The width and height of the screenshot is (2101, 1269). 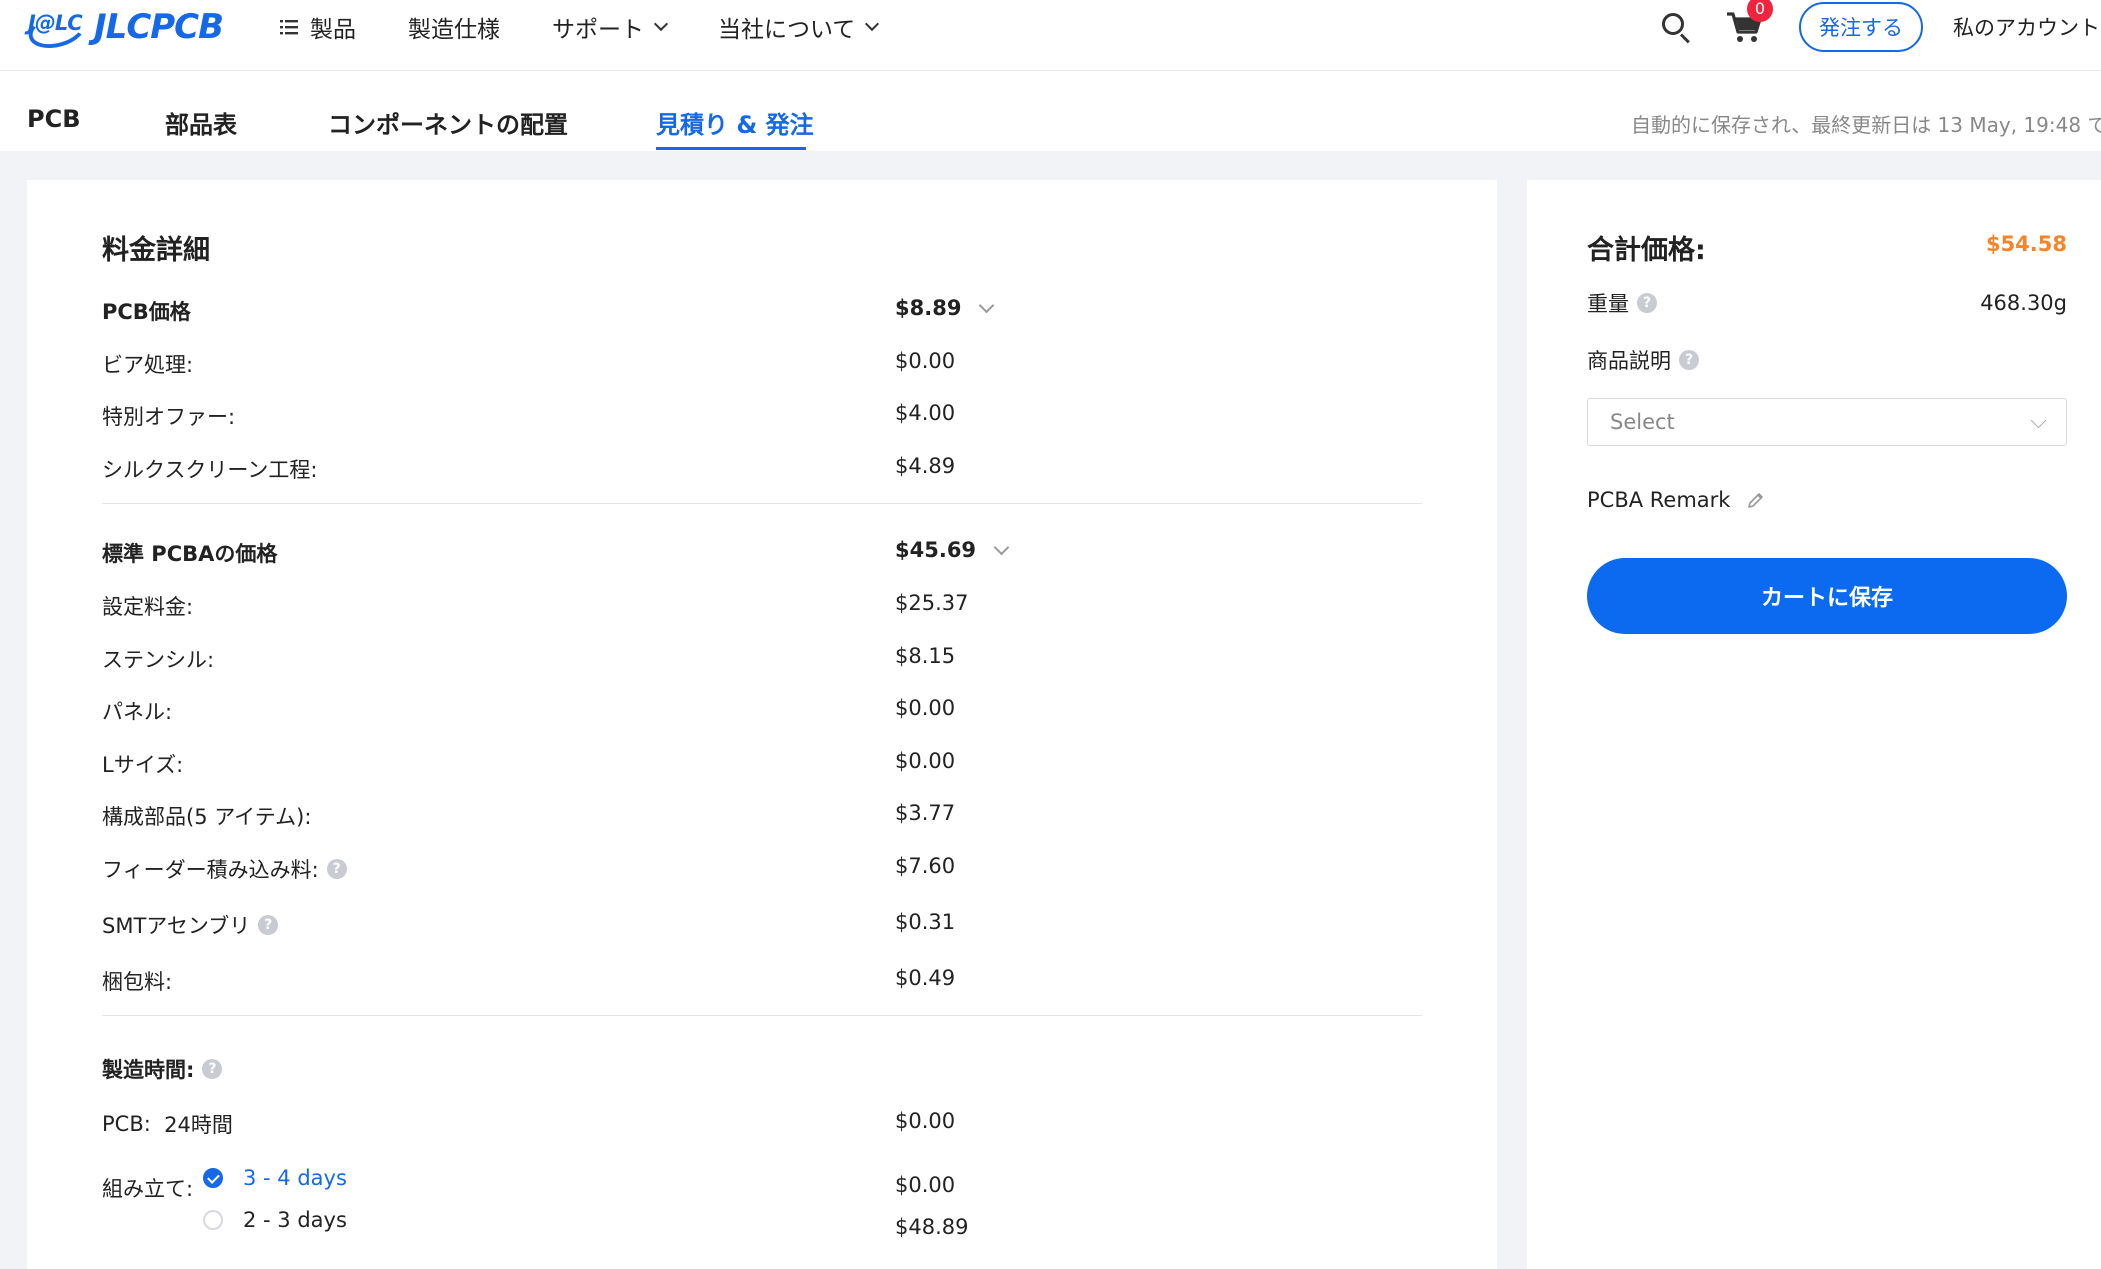 What do you see at coordinates (1827, 360) in the screenshot?
I see `description-row: 商品説明?` at bounding box center [1827, 360].